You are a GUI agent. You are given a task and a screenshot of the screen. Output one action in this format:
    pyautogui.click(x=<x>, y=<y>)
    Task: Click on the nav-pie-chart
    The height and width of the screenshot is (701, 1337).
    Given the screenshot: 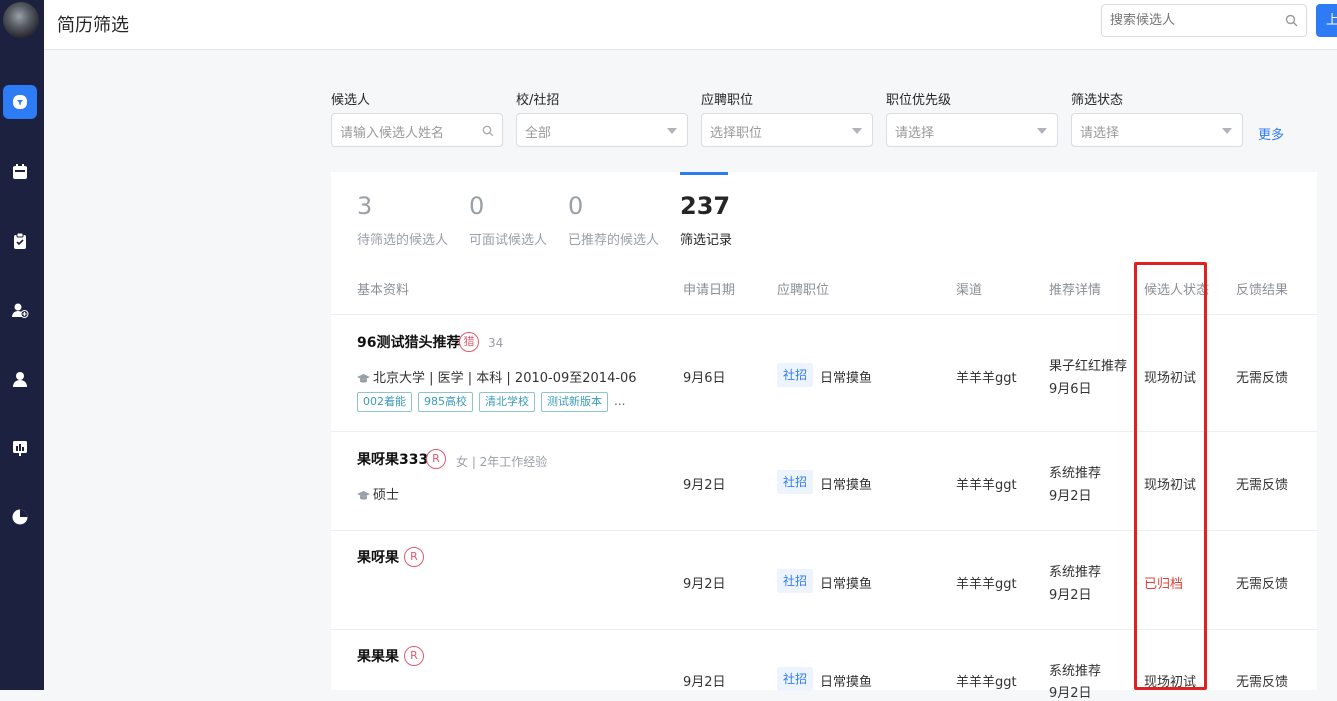 What is the action you would take?
    pyautogui.click(x=20, y=517)
    